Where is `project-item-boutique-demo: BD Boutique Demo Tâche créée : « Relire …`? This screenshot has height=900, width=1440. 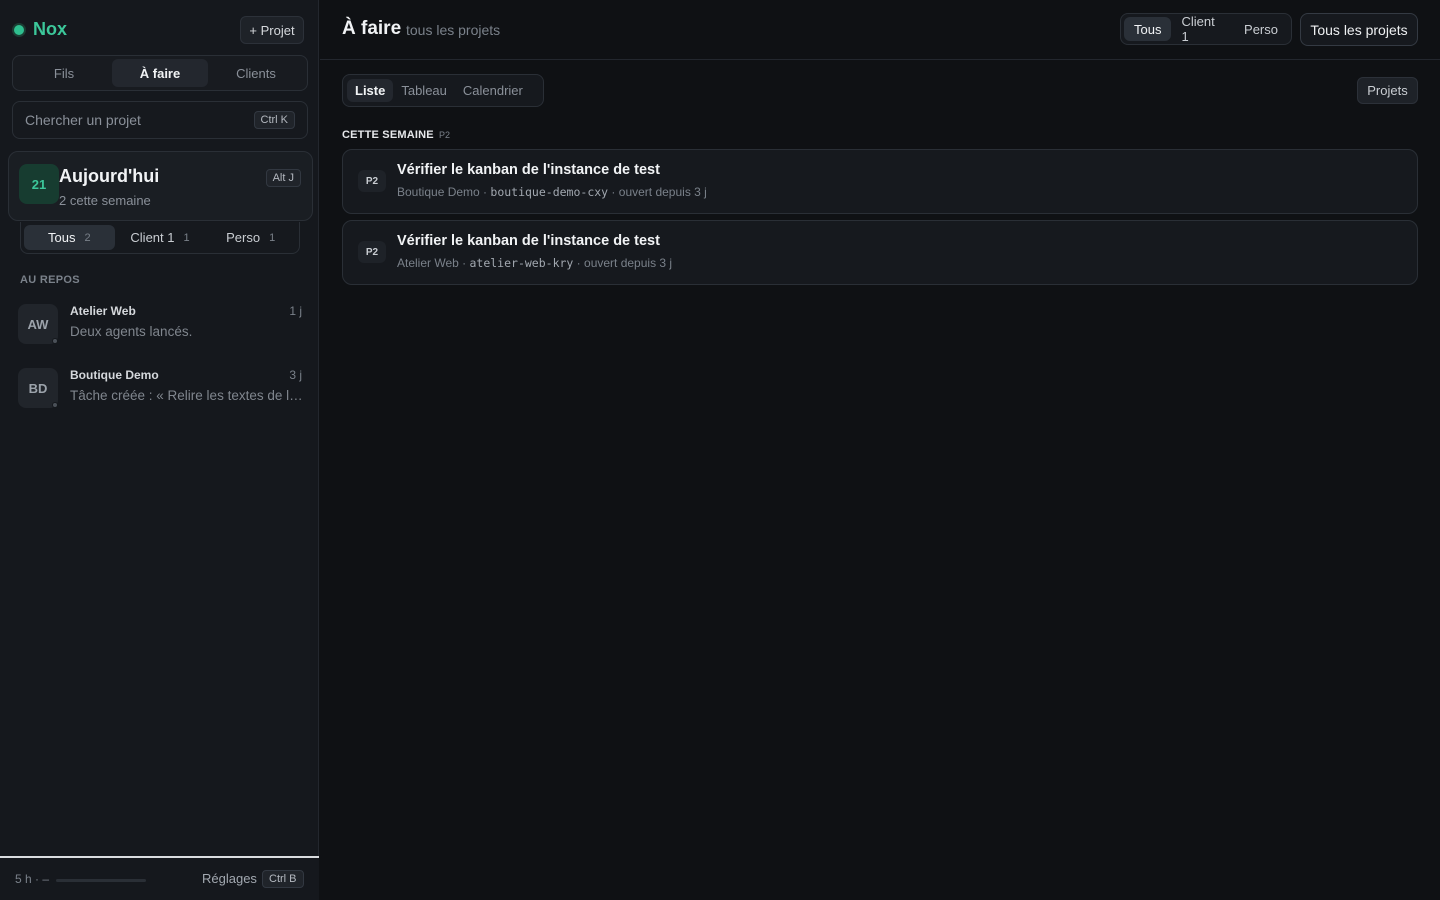 project-item-boutique-demo: BD Boutique Demo Tâche créée : « Relire … is located at coordinates (163, 392).